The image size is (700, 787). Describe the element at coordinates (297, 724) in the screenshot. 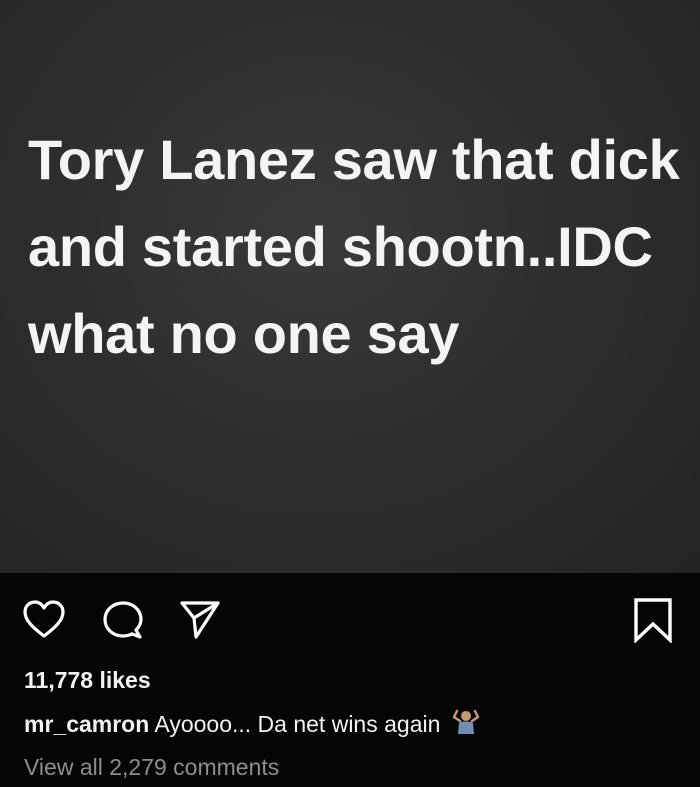

I see `caption-text: Ayoooo... Da net wins again` at that location.